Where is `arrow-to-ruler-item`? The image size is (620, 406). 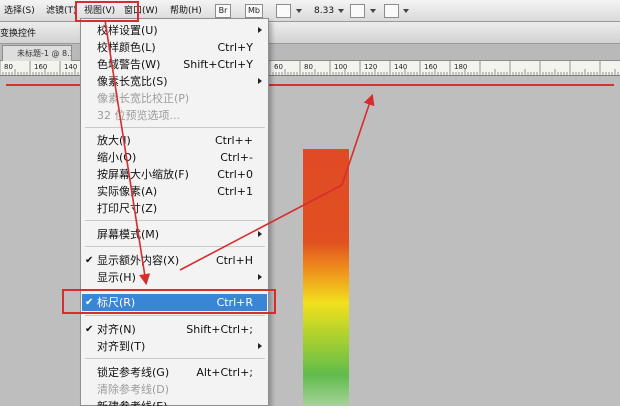 arrow-to-ruler-item is located at coordinates (127, 152).